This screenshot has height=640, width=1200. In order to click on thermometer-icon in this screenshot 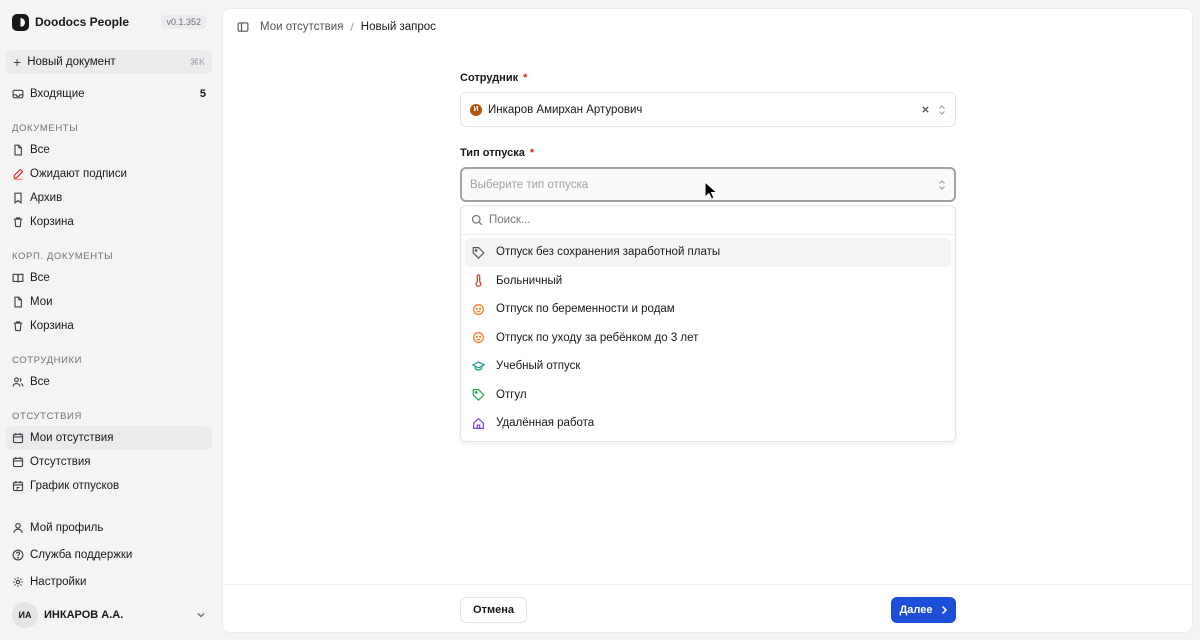, I will do `click(478, 281)`.